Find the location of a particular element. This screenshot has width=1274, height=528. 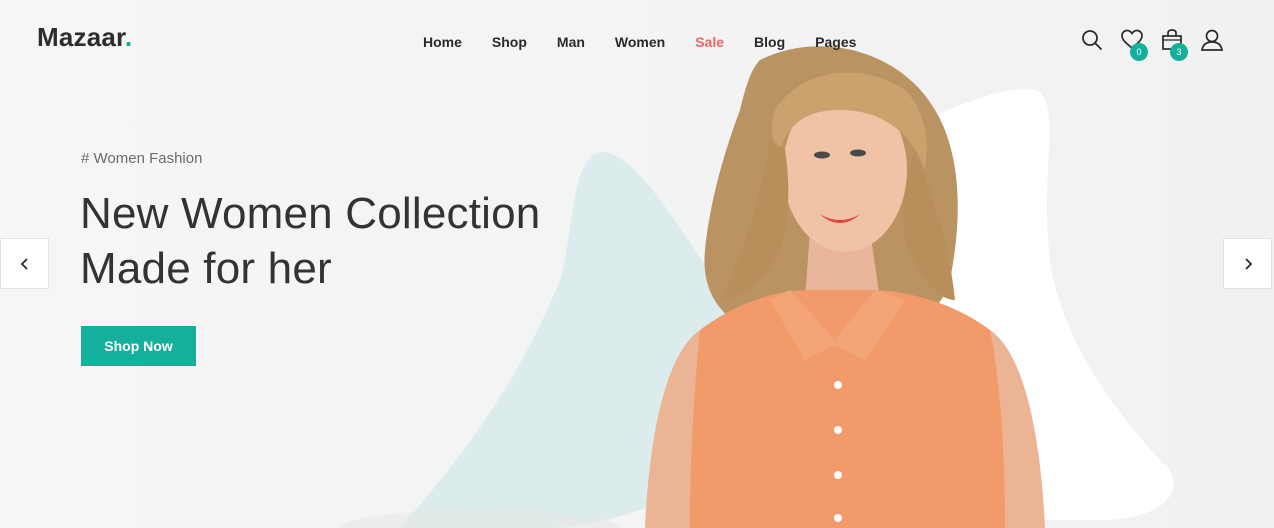

chevron-left-icon is located at coordinates (24, 264).